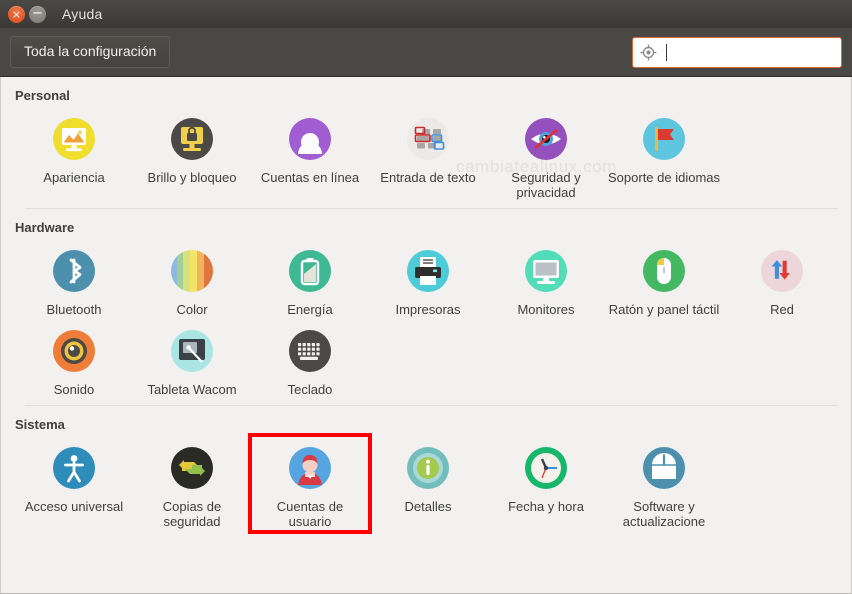 This screenshot has height=594, width=852. I want to click on settings-tile-label: Entrada de texto, so click(428, 177).